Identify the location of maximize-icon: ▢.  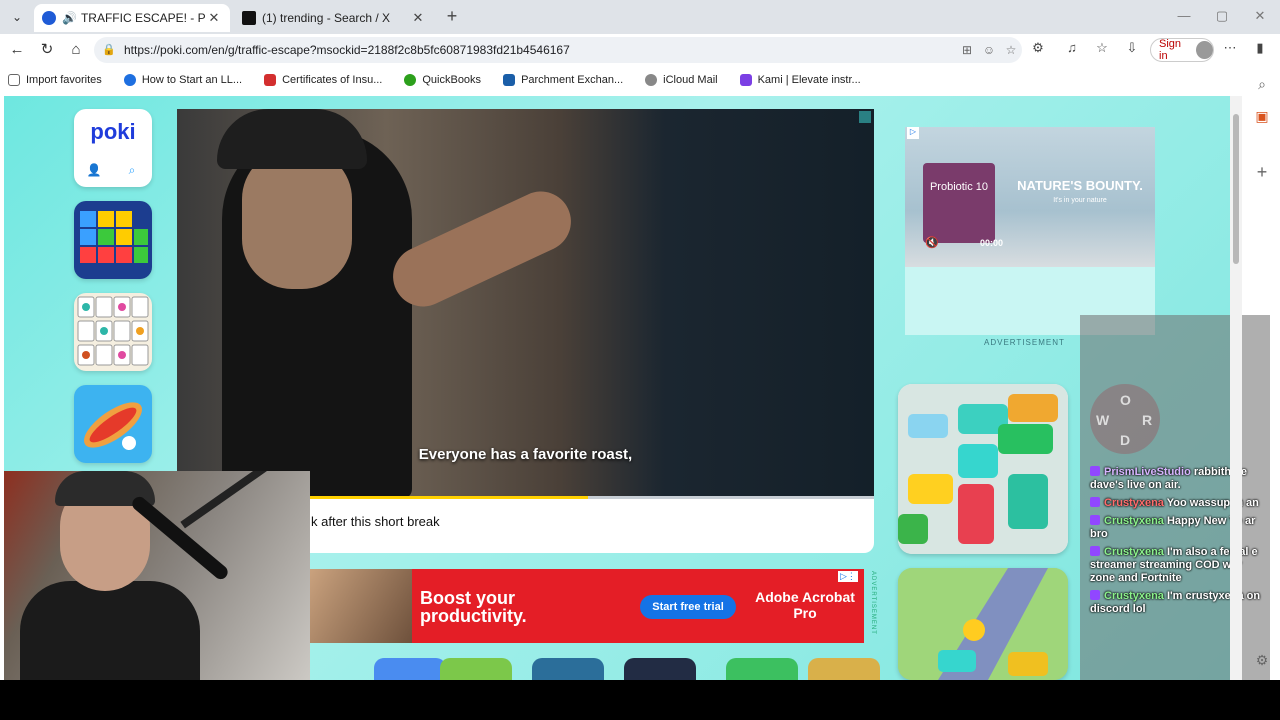
(1222, 16).